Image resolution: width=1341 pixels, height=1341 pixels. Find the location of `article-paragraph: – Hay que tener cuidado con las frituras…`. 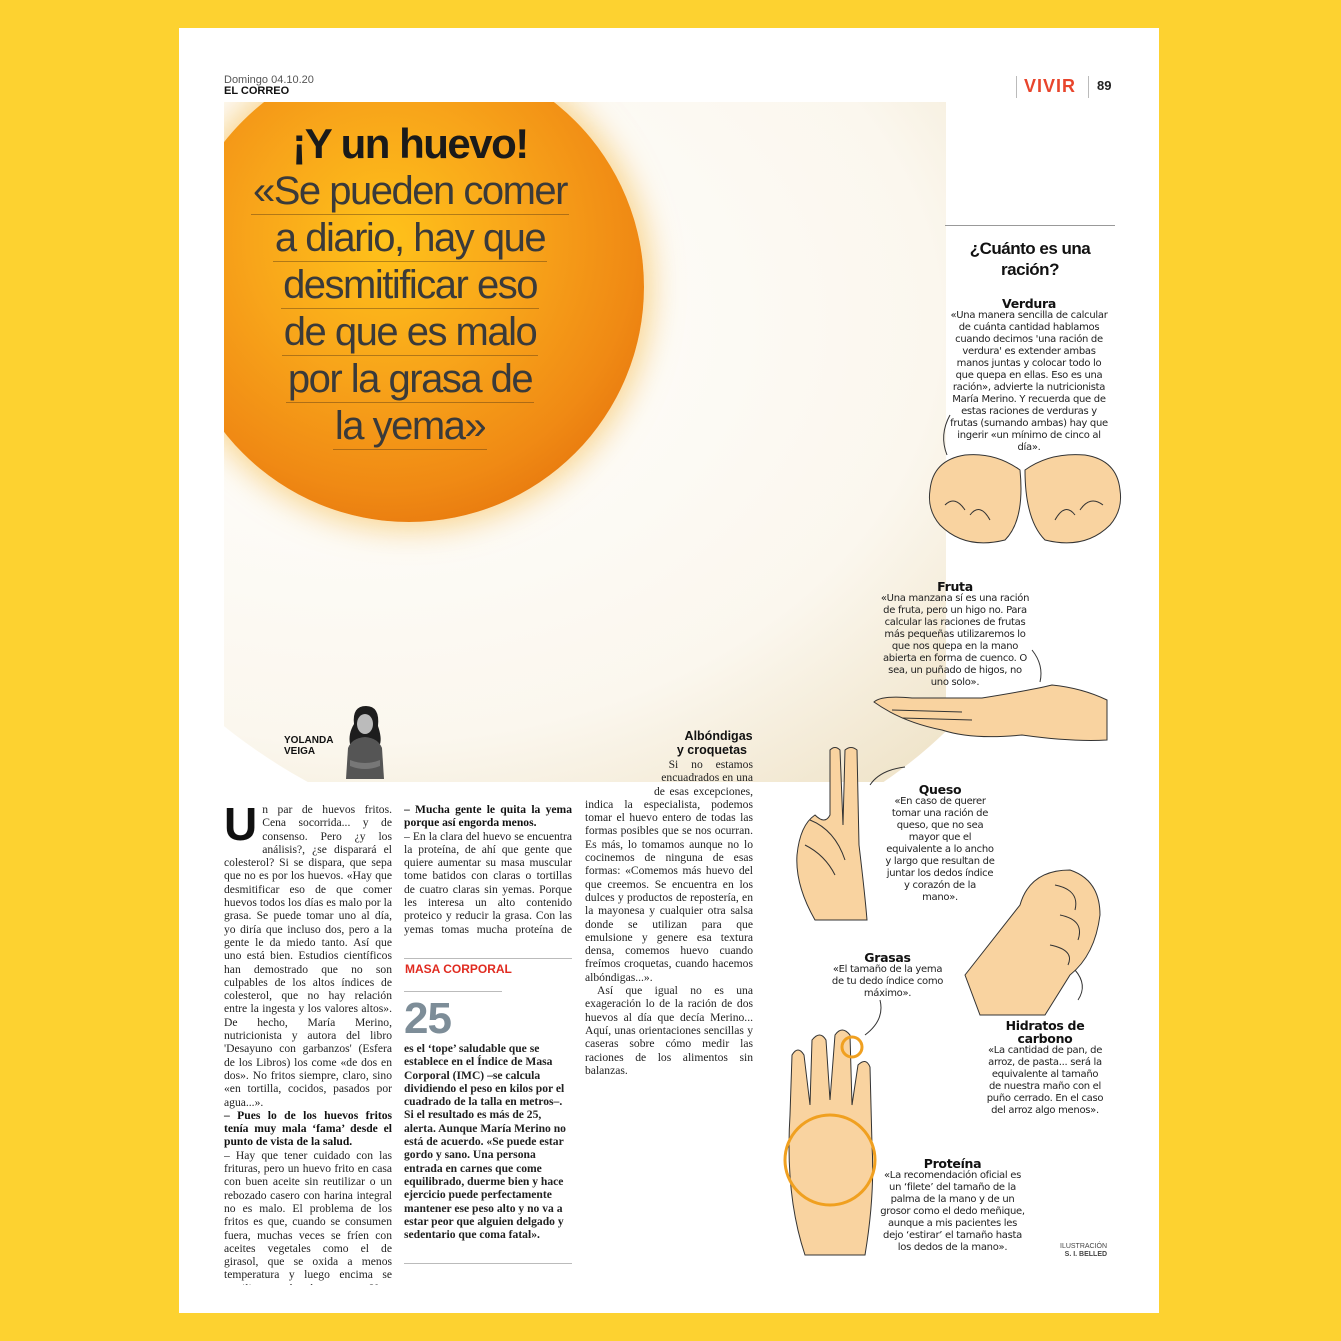

article-paragraph: – Hay que tener cuidado con las frituras… is located at coordinates (308, 1216).